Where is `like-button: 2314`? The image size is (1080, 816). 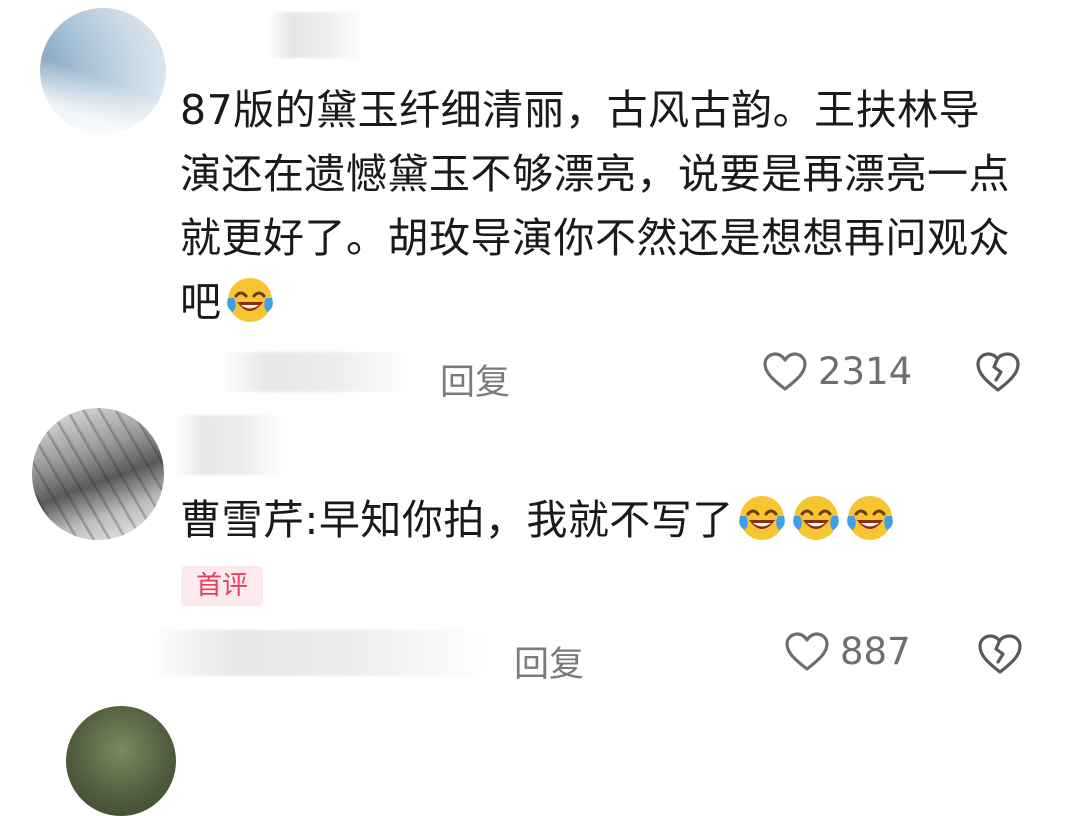 like-button: 2314 is located at coordinates (837, 371).